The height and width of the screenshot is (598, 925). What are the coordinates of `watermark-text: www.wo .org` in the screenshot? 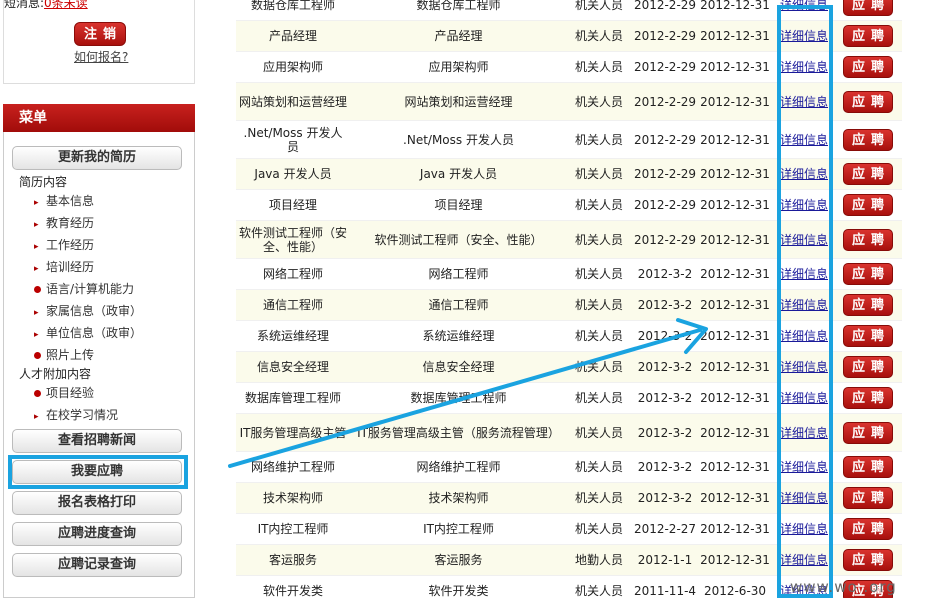 It's located at (843, 587).